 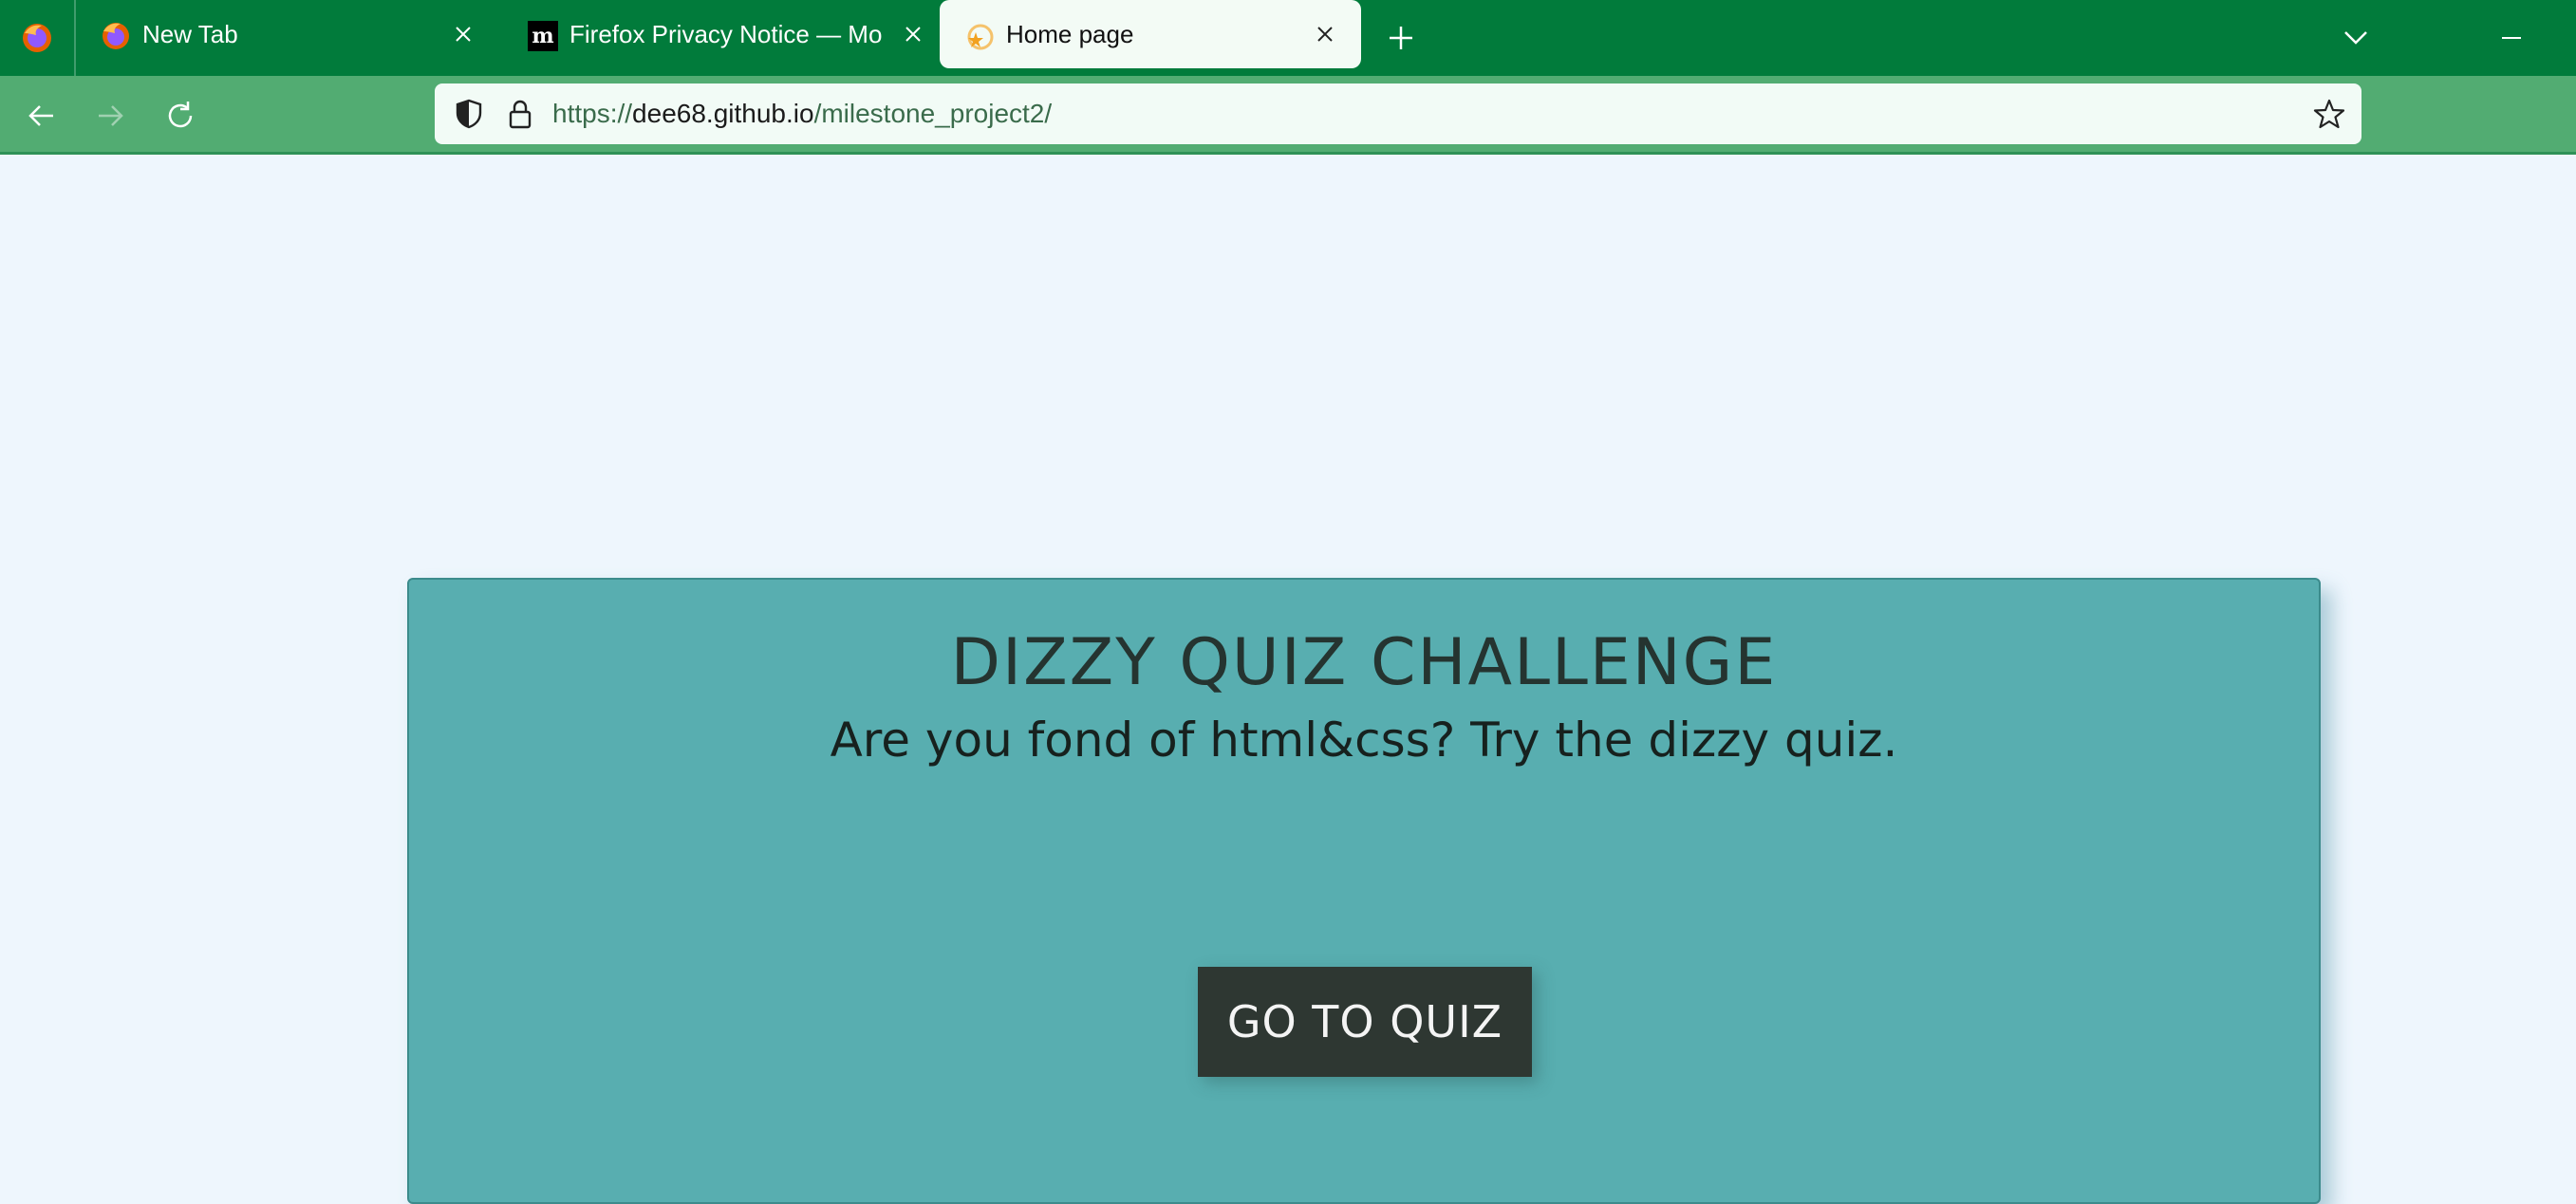 I want to click on tab-label: Firefox Privacy Notice — Mozilla, so click(x=726, y=34).